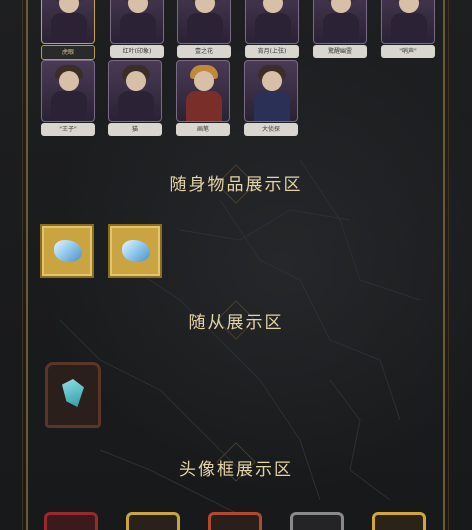  What do you see at coordinates (27, 265) in the screenshot?
I see `frame-line-left` at bounding box center [27, 265].